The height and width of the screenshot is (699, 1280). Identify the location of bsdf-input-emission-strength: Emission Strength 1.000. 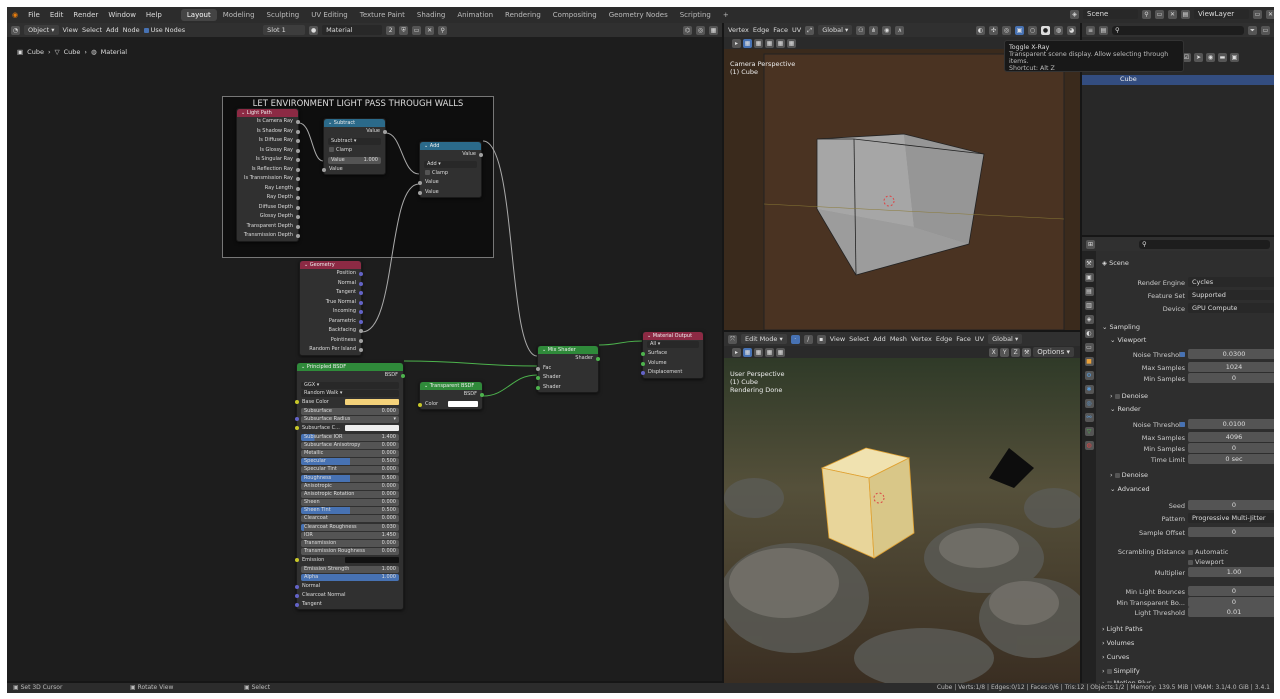
(350, 569).